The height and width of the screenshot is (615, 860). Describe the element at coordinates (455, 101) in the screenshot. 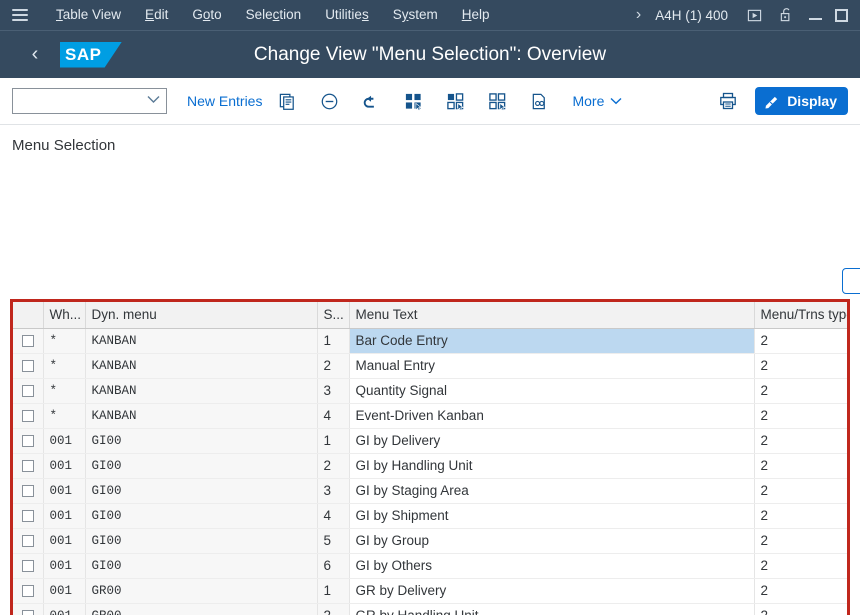

I see `select-block-icon` at that location.